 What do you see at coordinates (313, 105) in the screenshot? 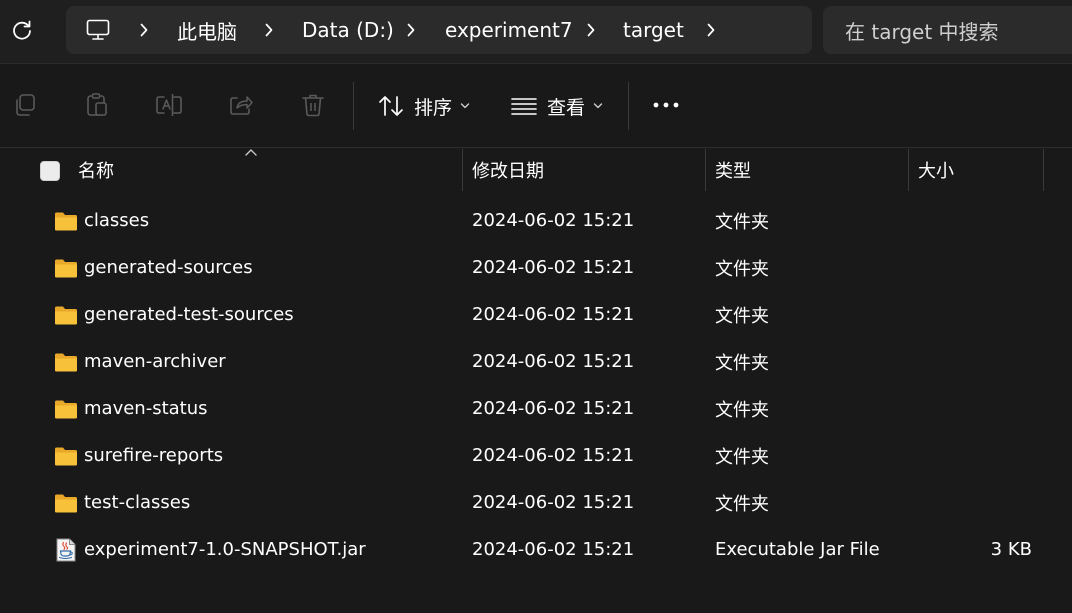
I see `delete-icon` at bounding box center [313, 105].